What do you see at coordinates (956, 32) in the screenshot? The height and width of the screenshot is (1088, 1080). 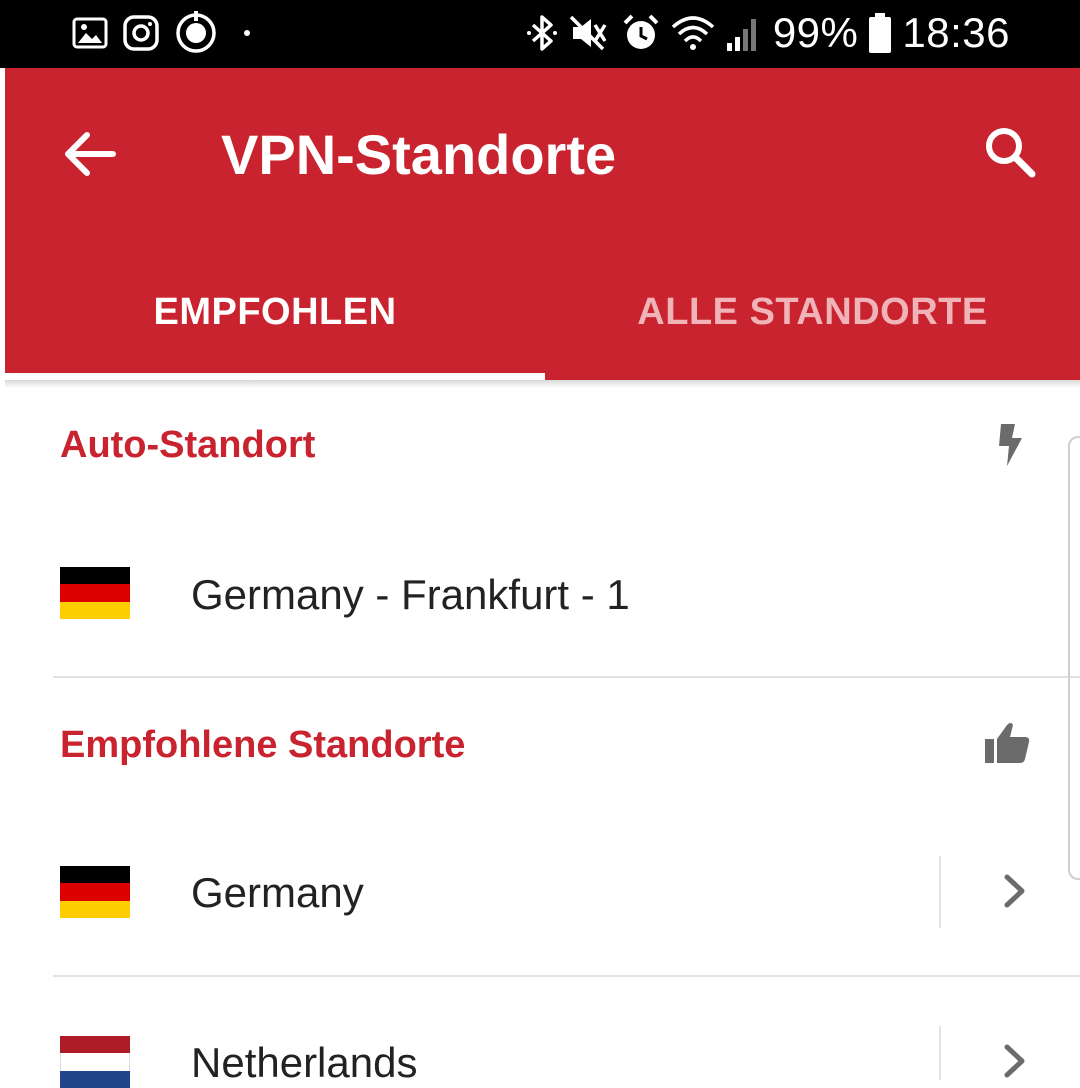 I see `status-time: 18:36` at bounding box center [956, 32].